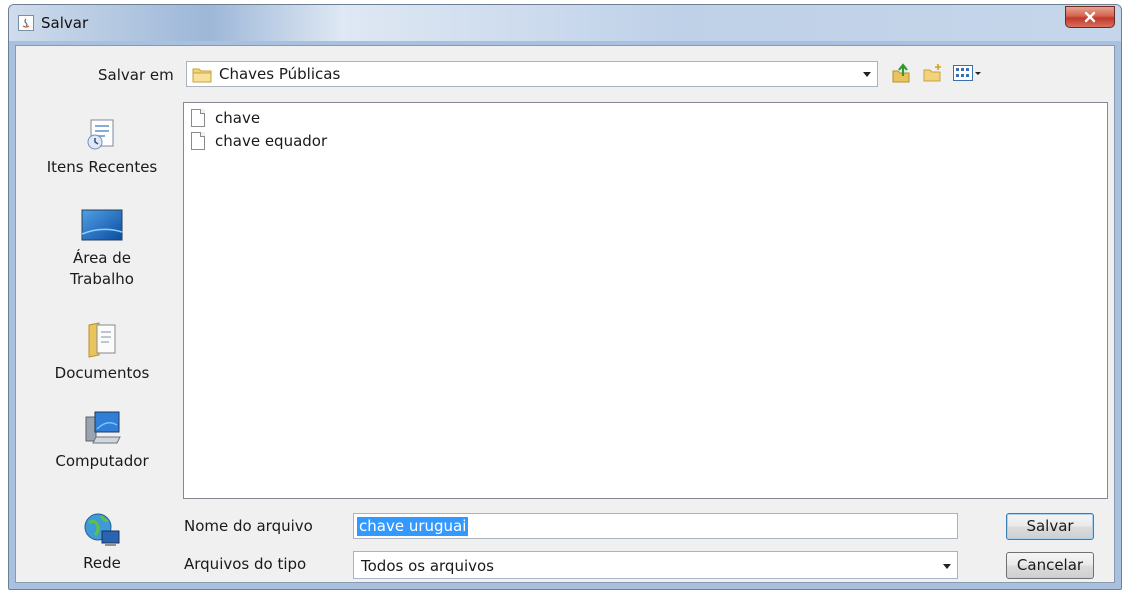 The image size is (1130, 597). I want to click on computer-icon, so click(103, 427).